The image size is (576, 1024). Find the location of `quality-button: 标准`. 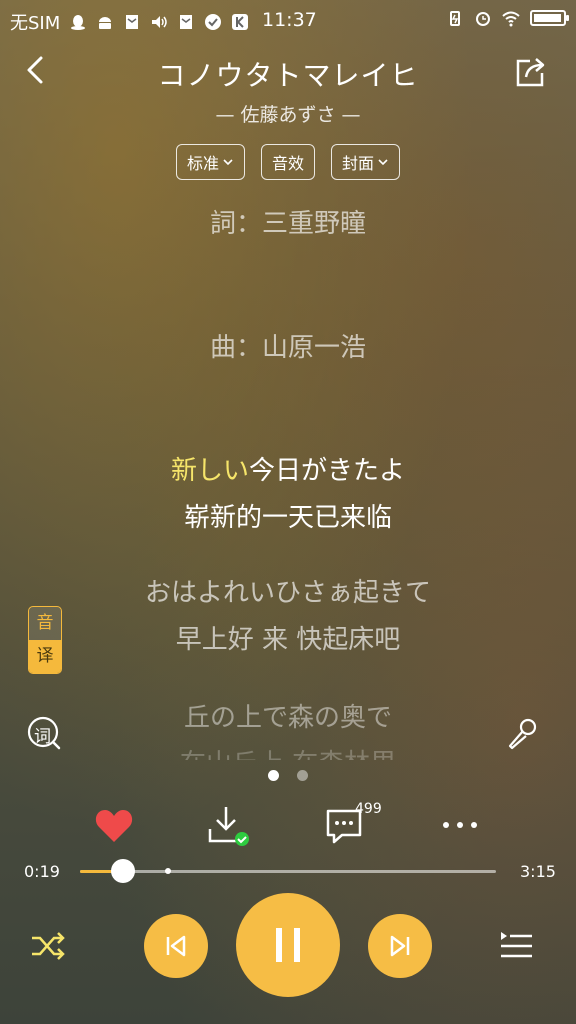

quality-button: 标准 is located at coordinates (210, 162).